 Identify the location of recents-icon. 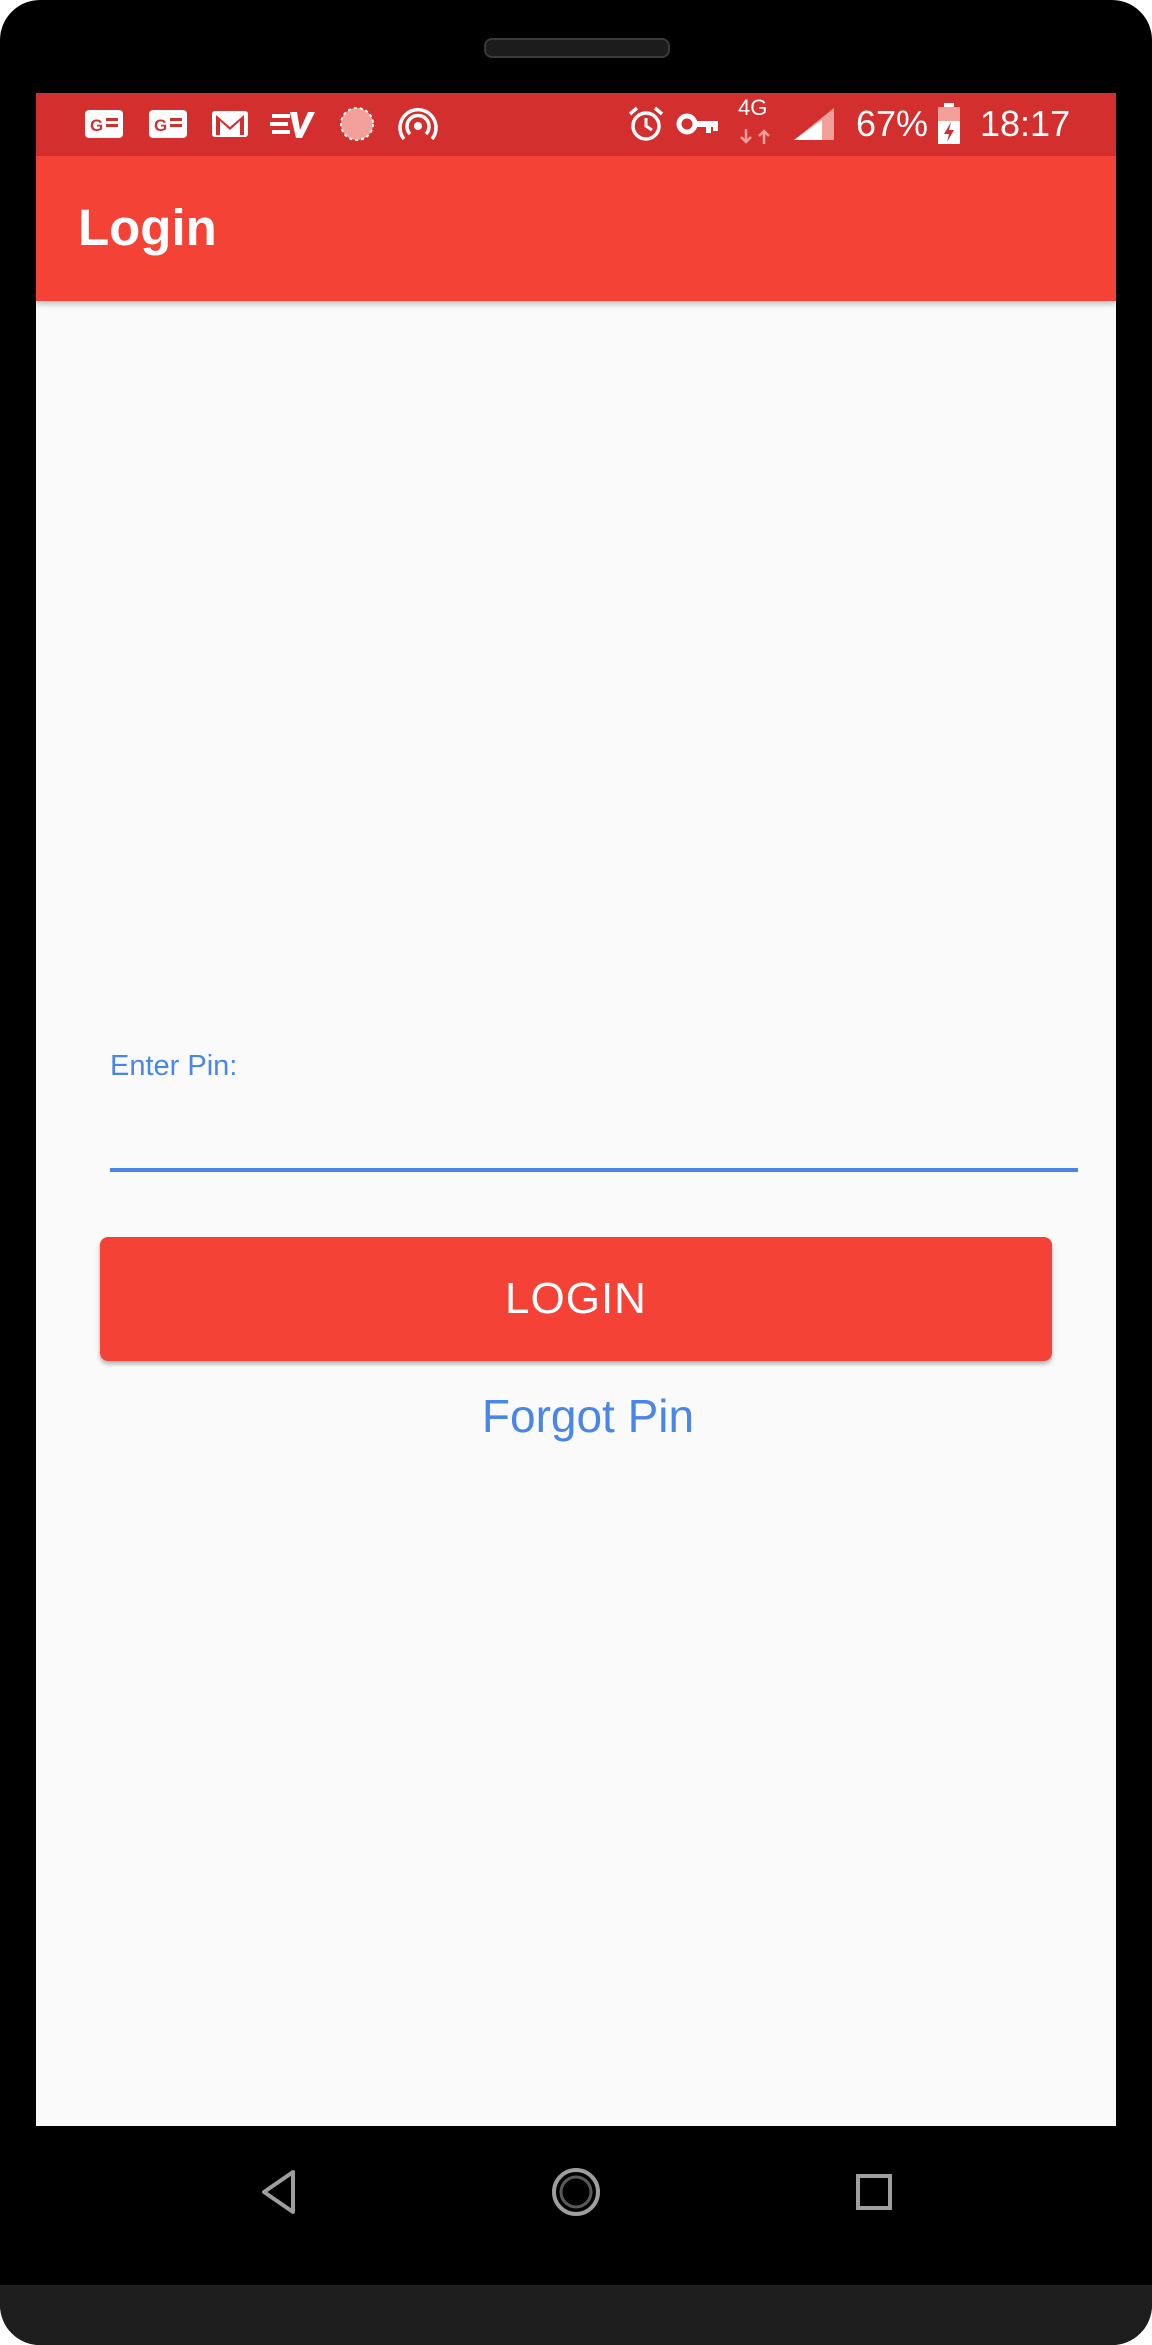
(874, 2192).